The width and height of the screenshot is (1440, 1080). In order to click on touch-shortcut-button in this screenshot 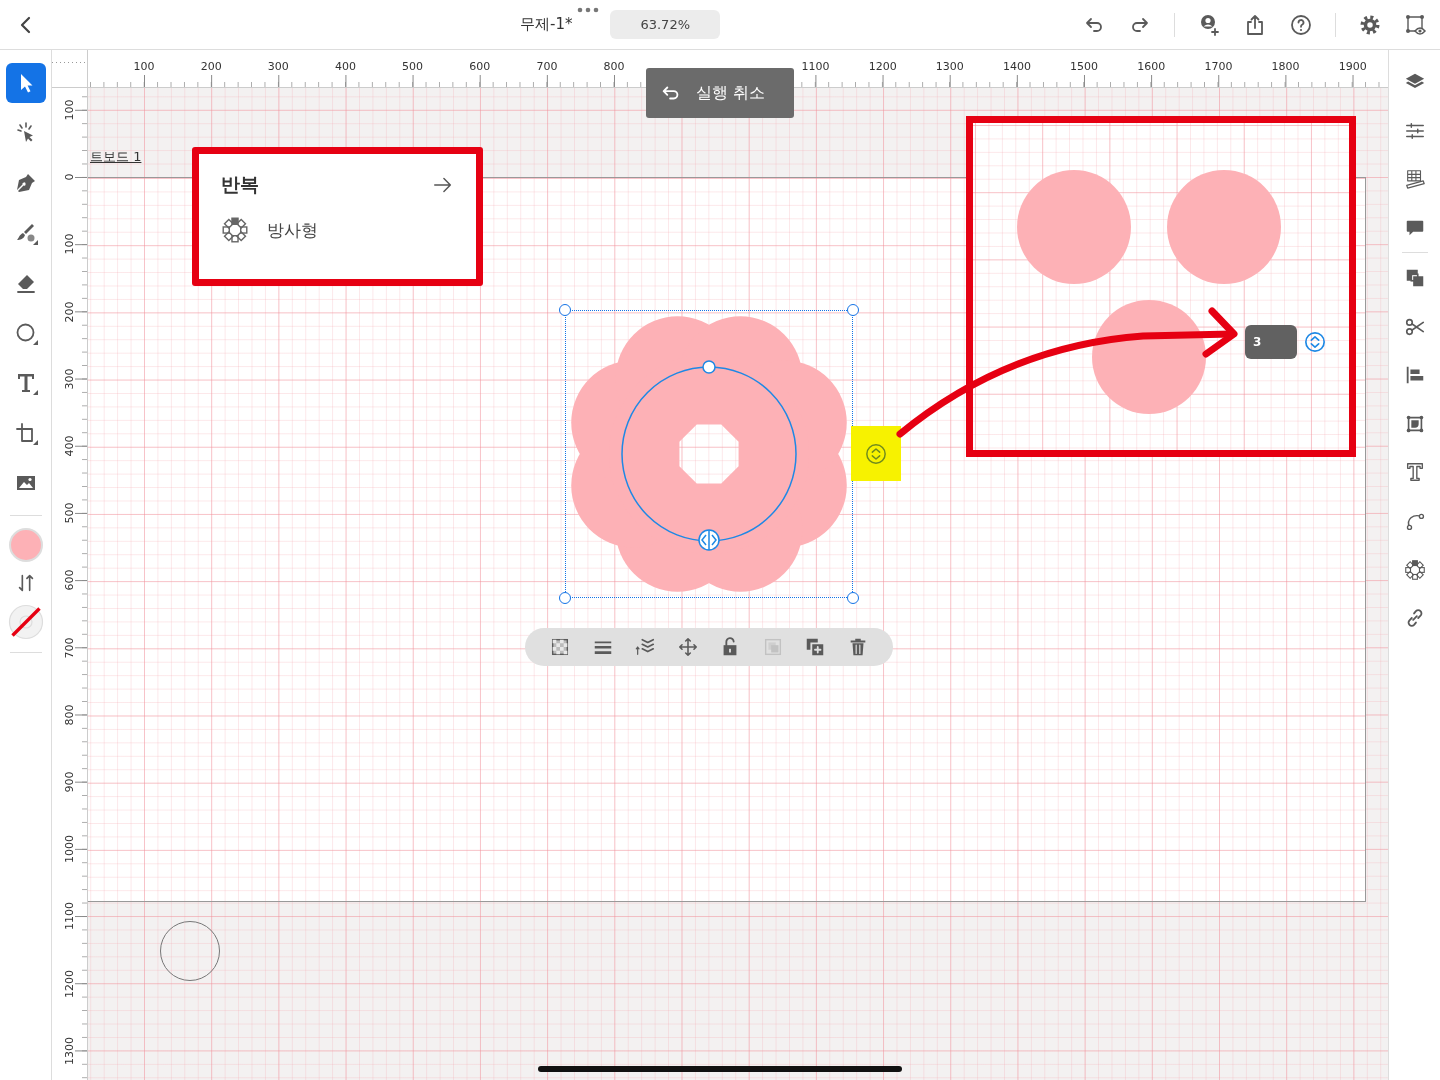, I will do `click(190, 951)`.